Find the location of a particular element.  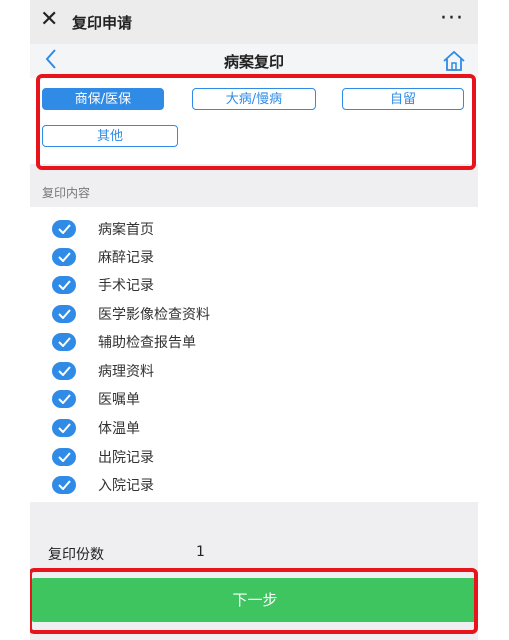

list-item-label: 医嘱单 is located at coordinates (119, 400).